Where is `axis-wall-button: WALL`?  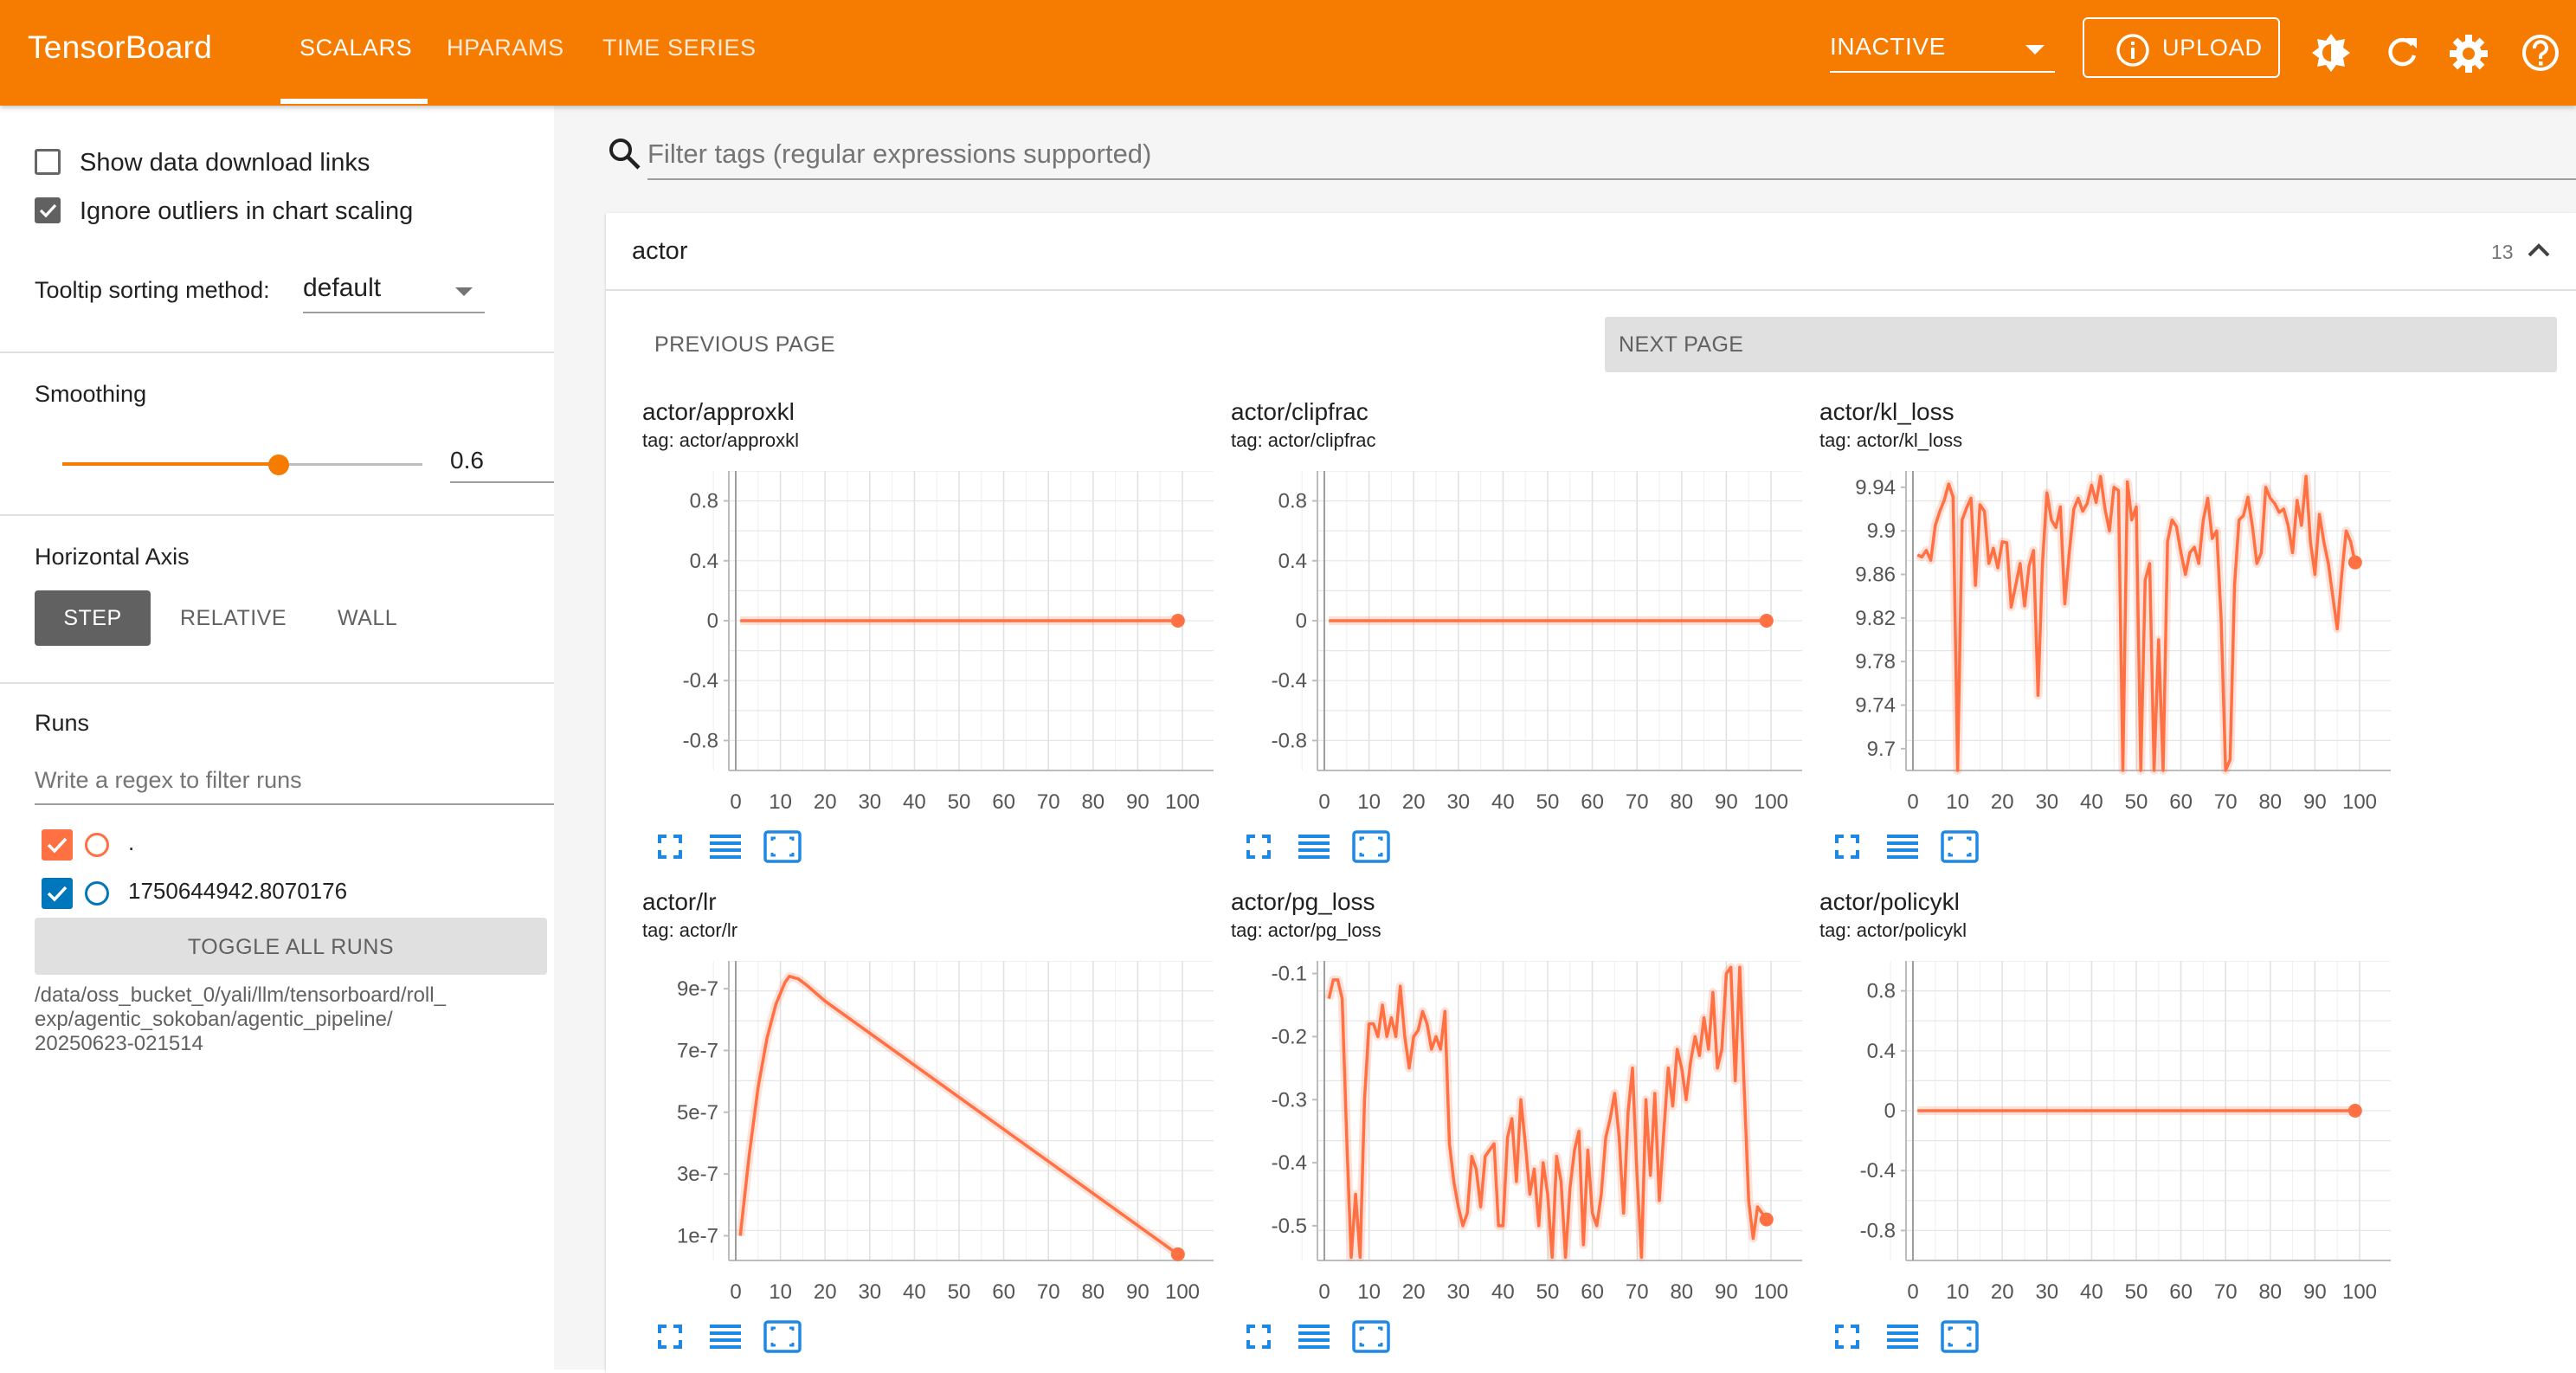
axis-wall-button: WALL is located at coordinates (367, 618).